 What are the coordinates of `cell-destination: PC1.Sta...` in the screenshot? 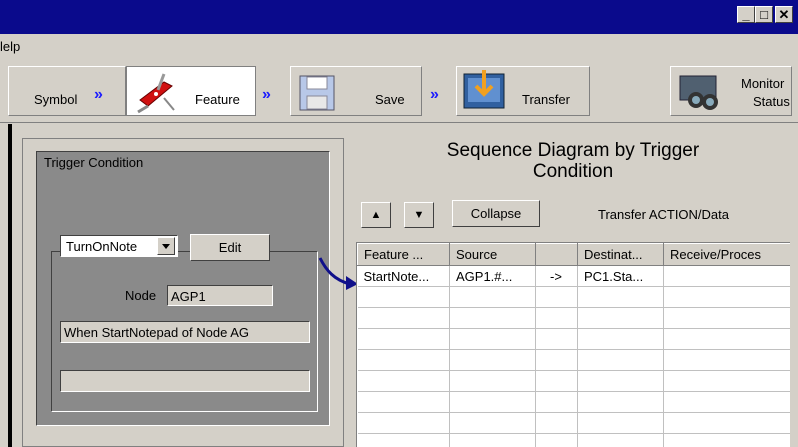 It's located at (620, 276).